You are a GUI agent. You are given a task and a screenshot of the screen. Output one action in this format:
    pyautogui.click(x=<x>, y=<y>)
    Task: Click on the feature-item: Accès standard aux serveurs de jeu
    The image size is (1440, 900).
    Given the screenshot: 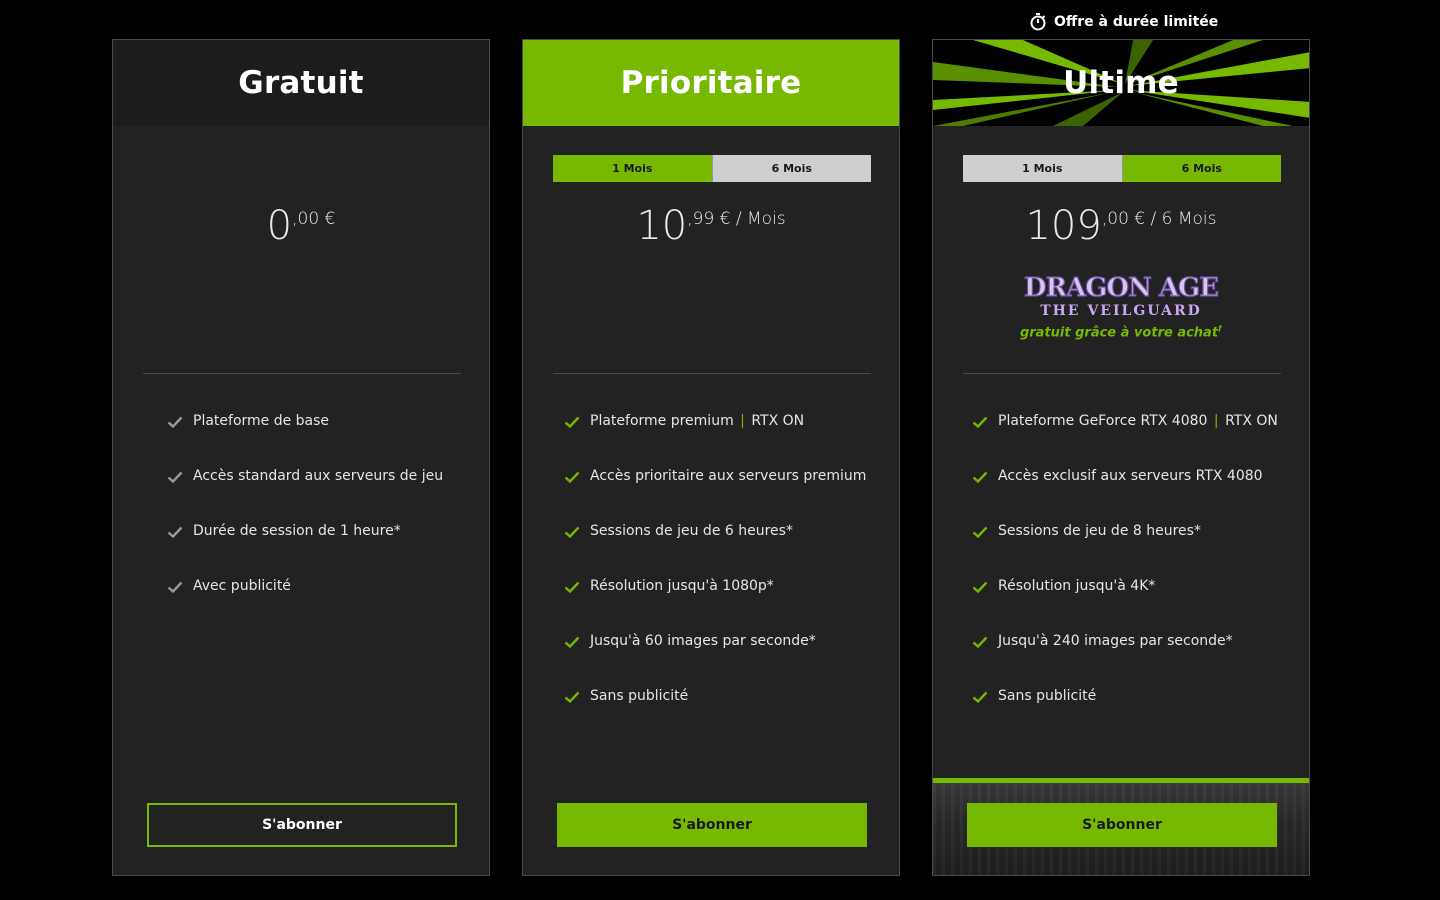 What is the action you would take?
    pyautogui.click(x=301, y=495)
    